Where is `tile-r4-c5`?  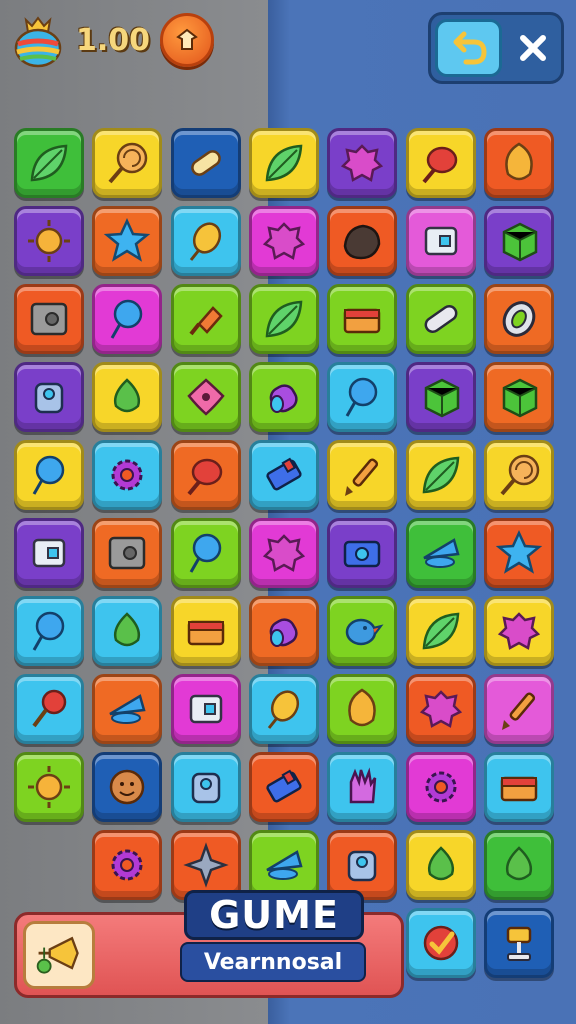 tile-r4-c5 is located at coordinates (362, 397).